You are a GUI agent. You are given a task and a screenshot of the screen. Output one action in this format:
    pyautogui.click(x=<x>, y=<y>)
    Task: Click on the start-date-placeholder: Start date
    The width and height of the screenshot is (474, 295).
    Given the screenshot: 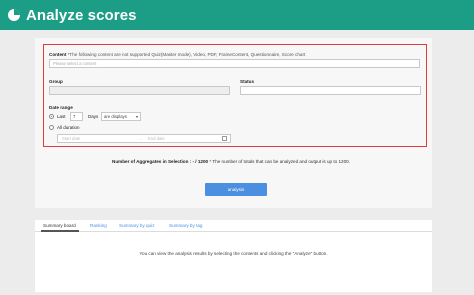 What is the action you would take?
    pyautogui.click(x=71, y=138)
    